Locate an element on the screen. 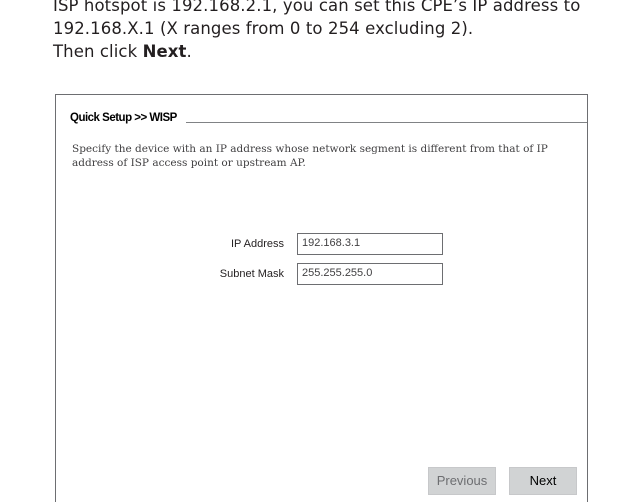 The image size is (641, 502). next-button: Next is located at coordinates (543, 481).